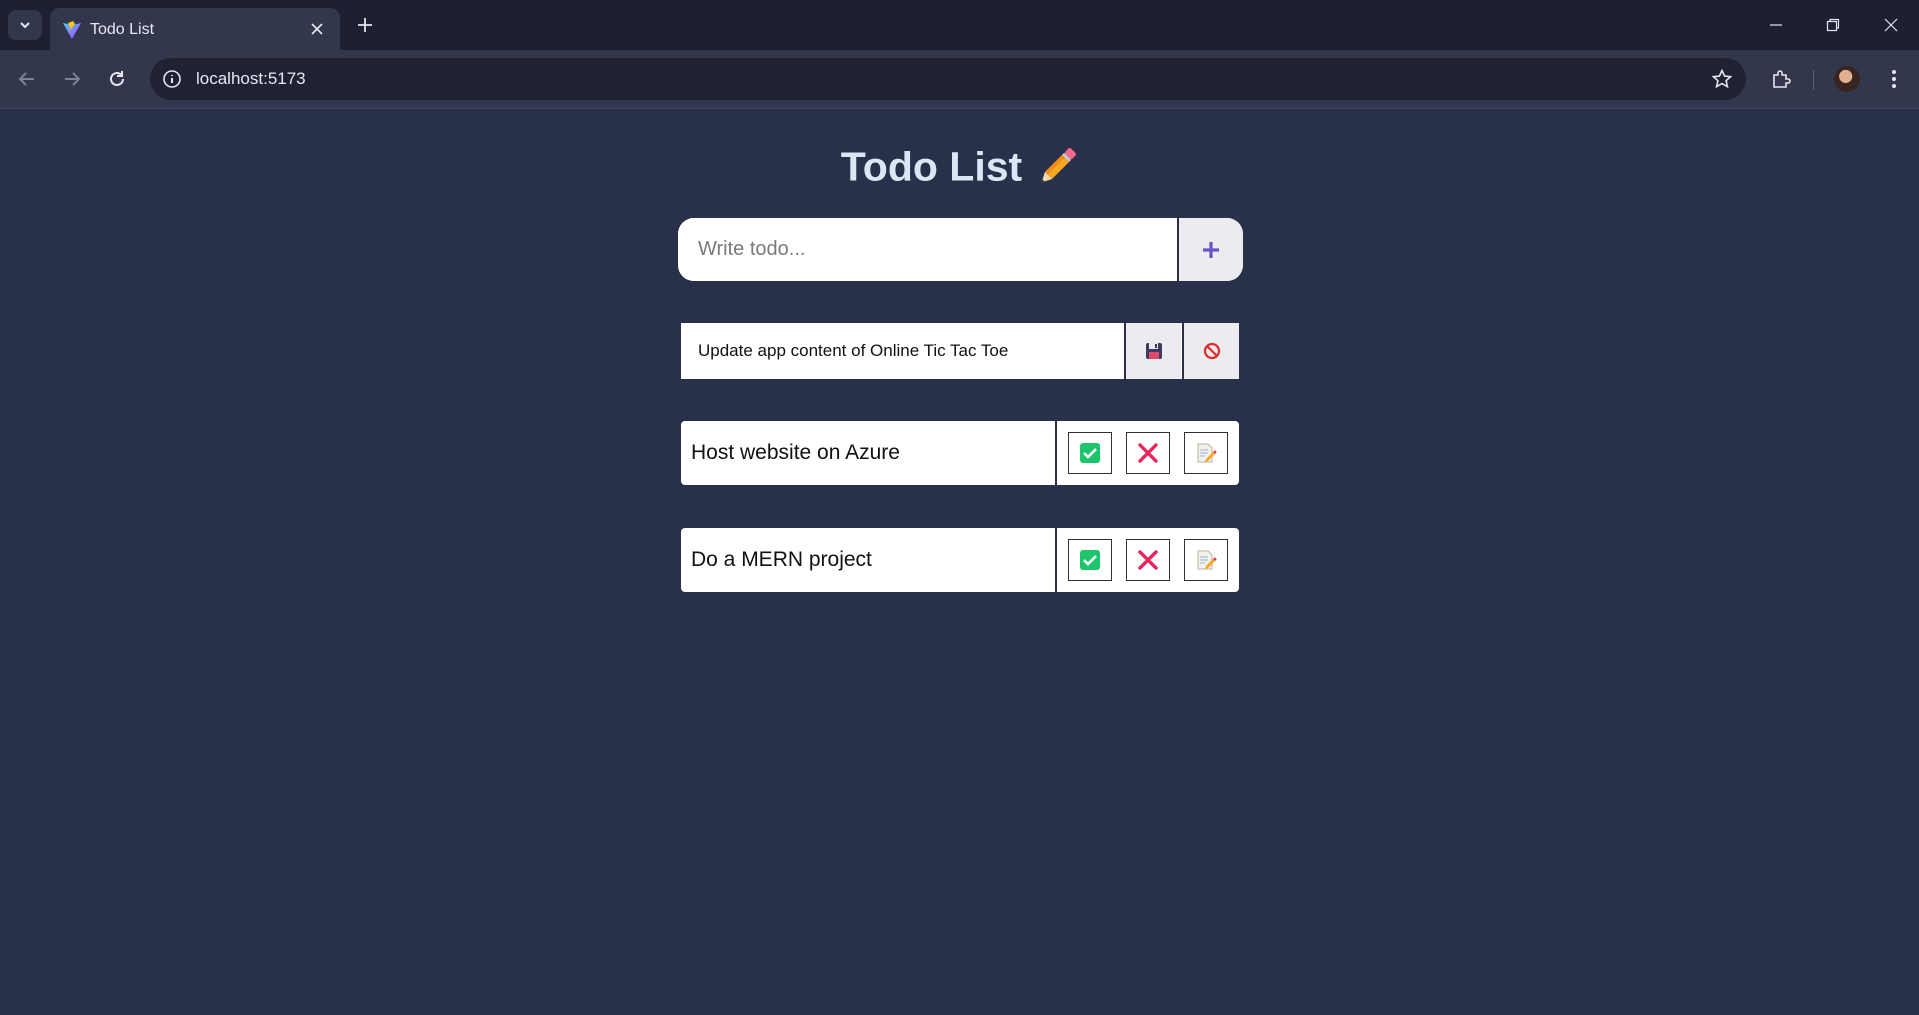 The width and height of the screenshot is (1919, 1015). What do you see at coordinates (781, 559) in the screenshot?
I see `todo-text: Do a MERN project` at bounding box center [781, 559].